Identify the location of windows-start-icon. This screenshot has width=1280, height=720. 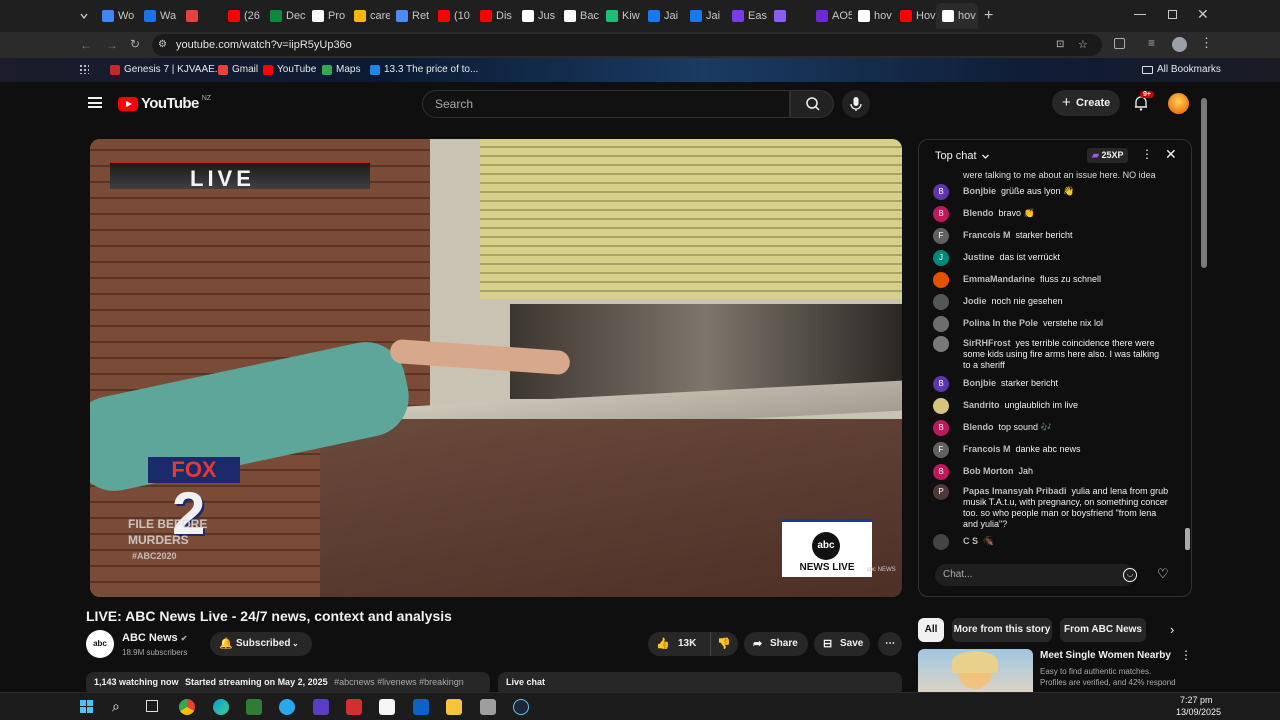
(86, 706).